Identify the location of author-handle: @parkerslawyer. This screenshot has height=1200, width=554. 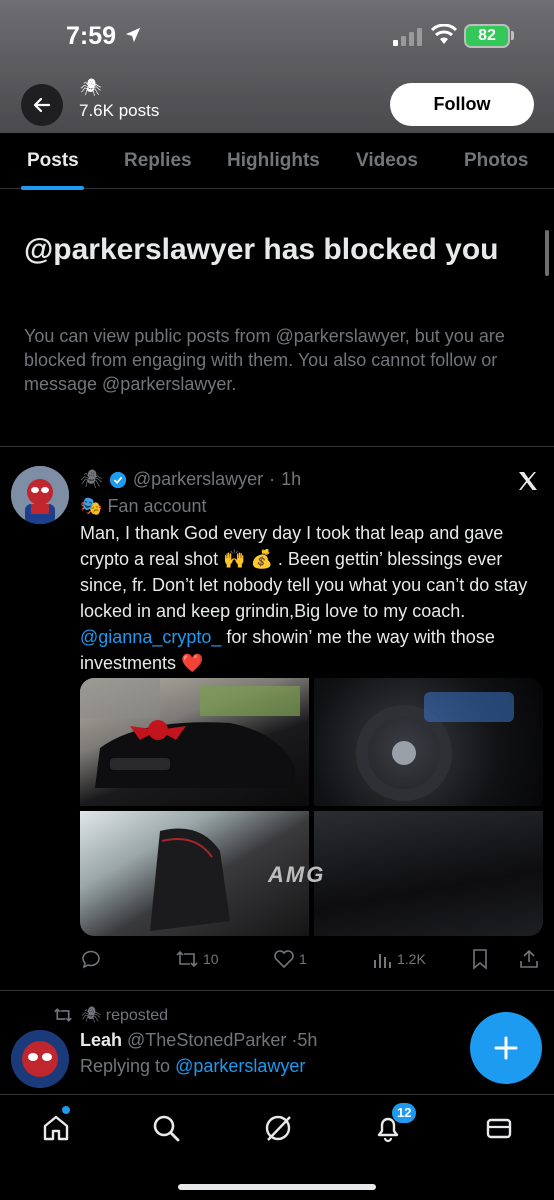
(198, 479).